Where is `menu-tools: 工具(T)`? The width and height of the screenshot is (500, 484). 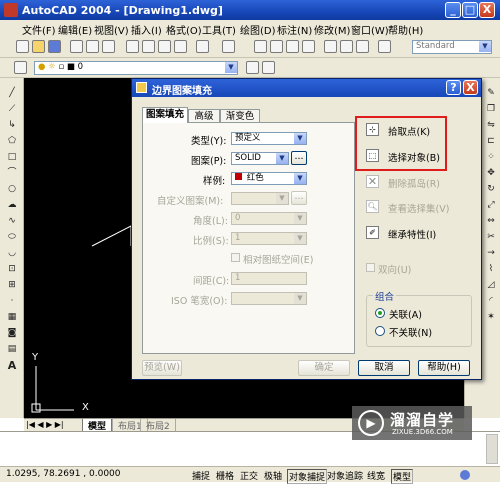
menu-tools: 工具(T) is located at coordinates (219, 29).